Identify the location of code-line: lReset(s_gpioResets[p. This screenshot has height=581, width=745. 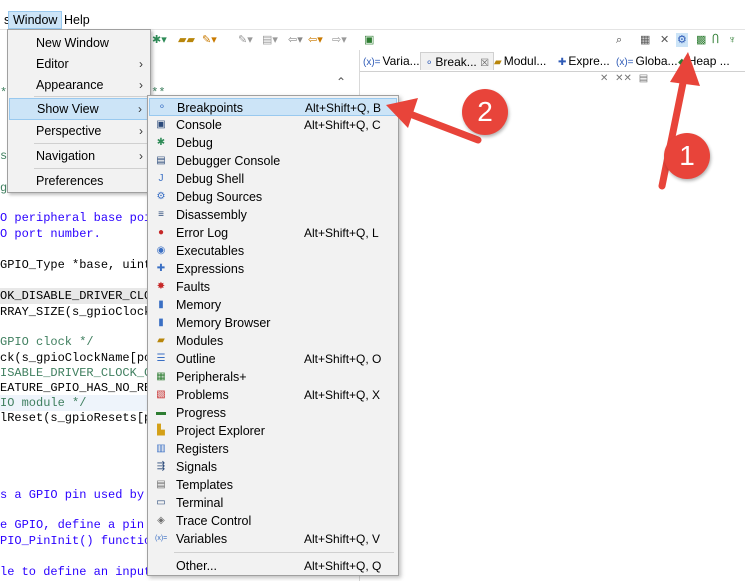
(76, 418).